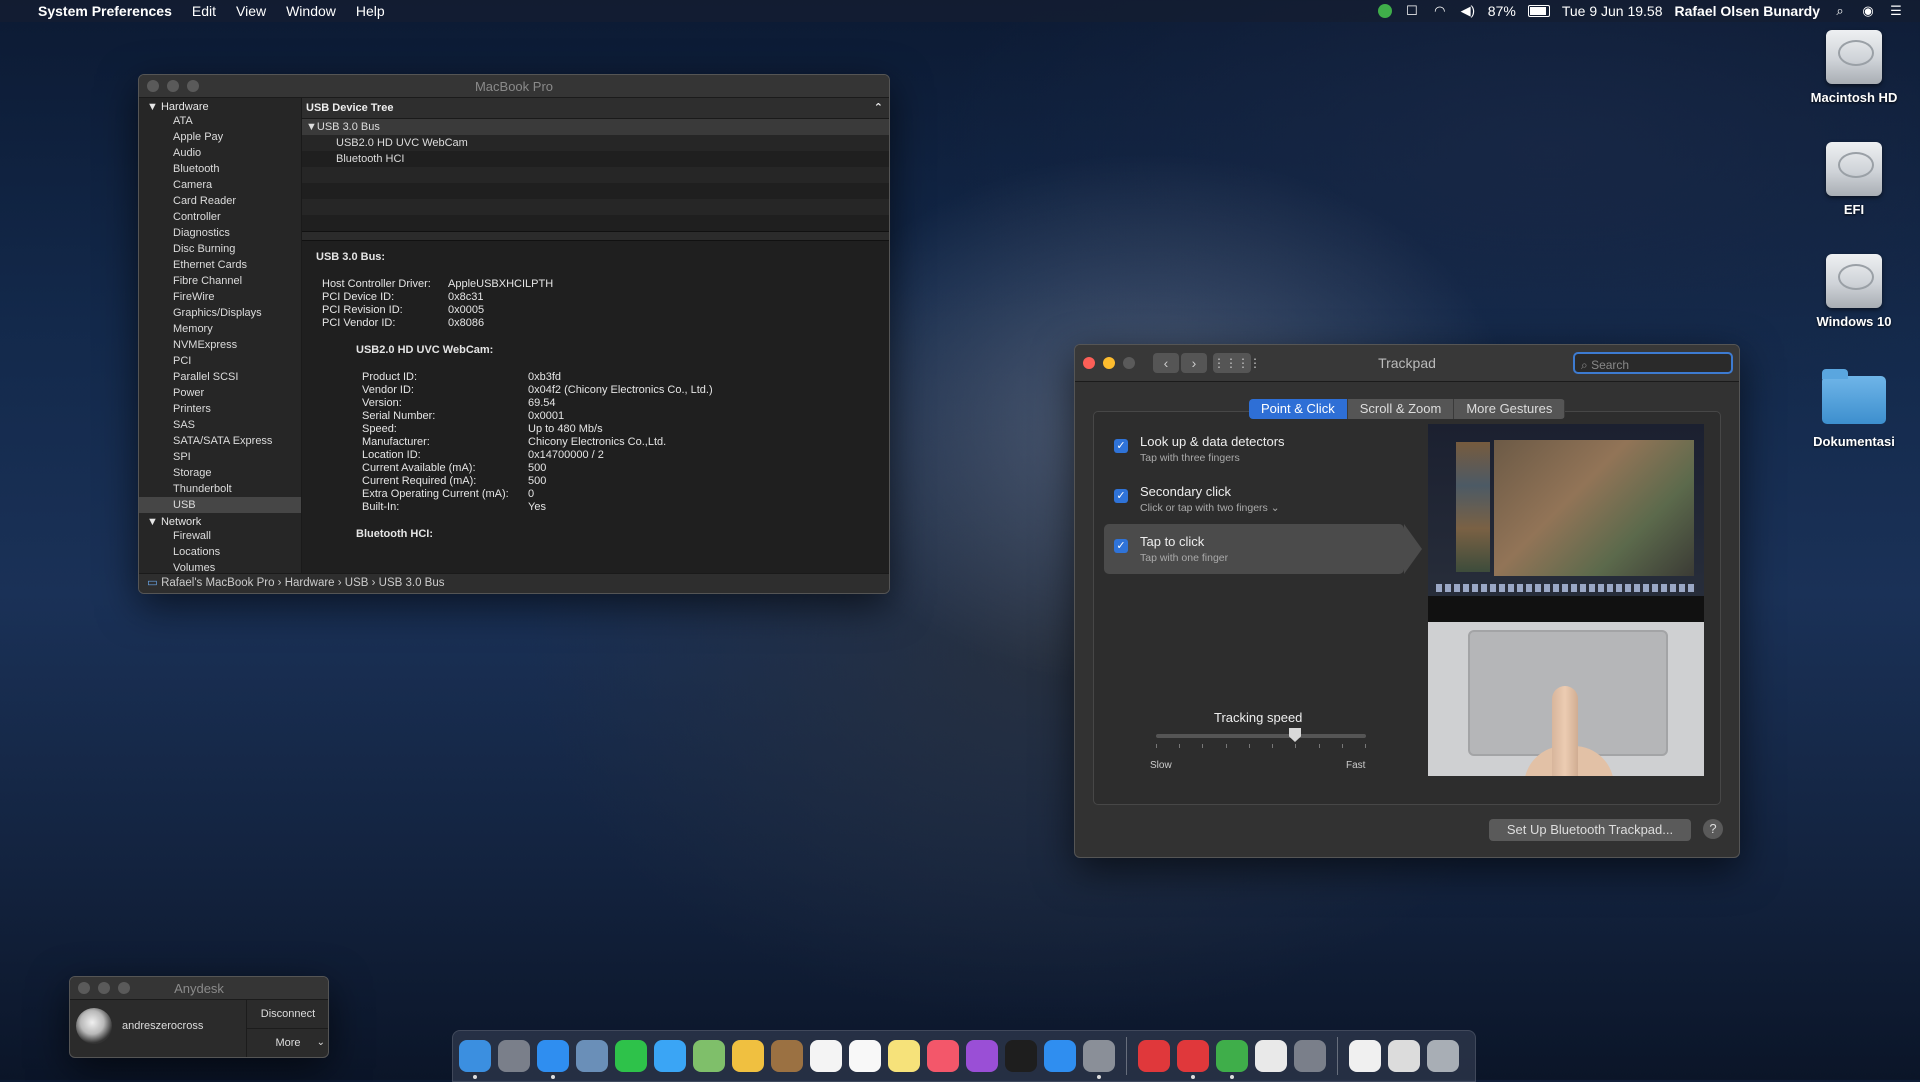 The height and width of the screenshot is (1082, 1920). I want to click on checkbox-secondary-click: ✓, so click(1121, 496).